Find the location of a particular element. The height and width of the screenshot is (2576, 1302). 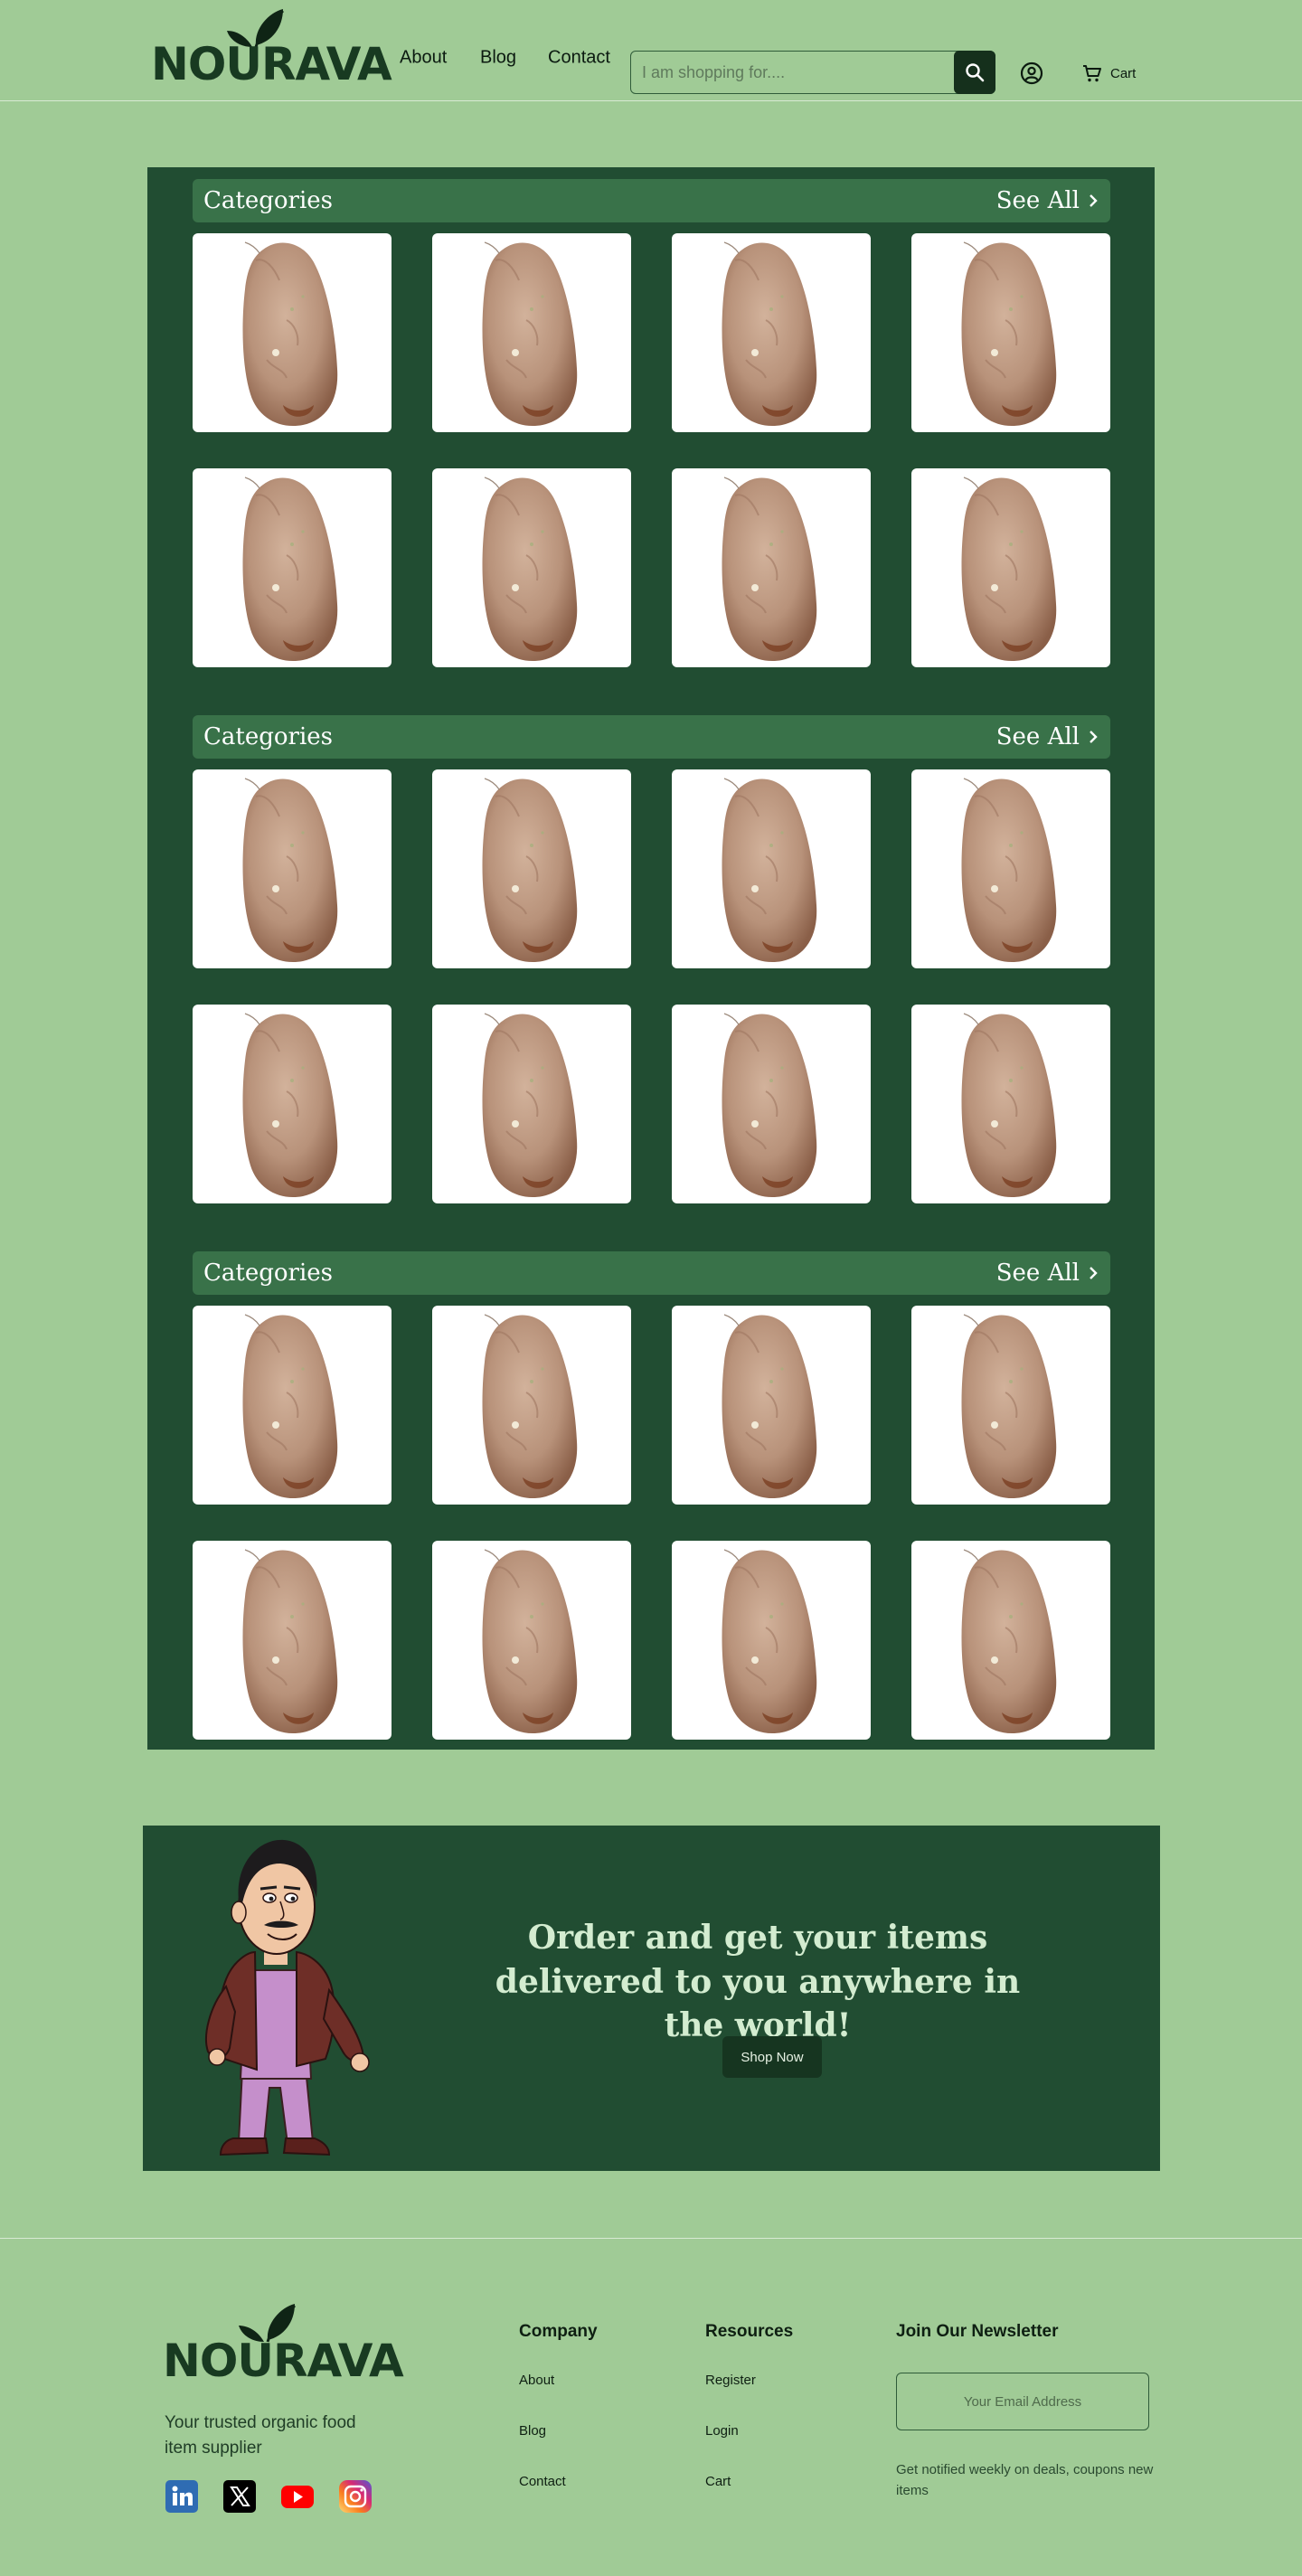

cart-button: Cart is located at coordinates (1109, 73).